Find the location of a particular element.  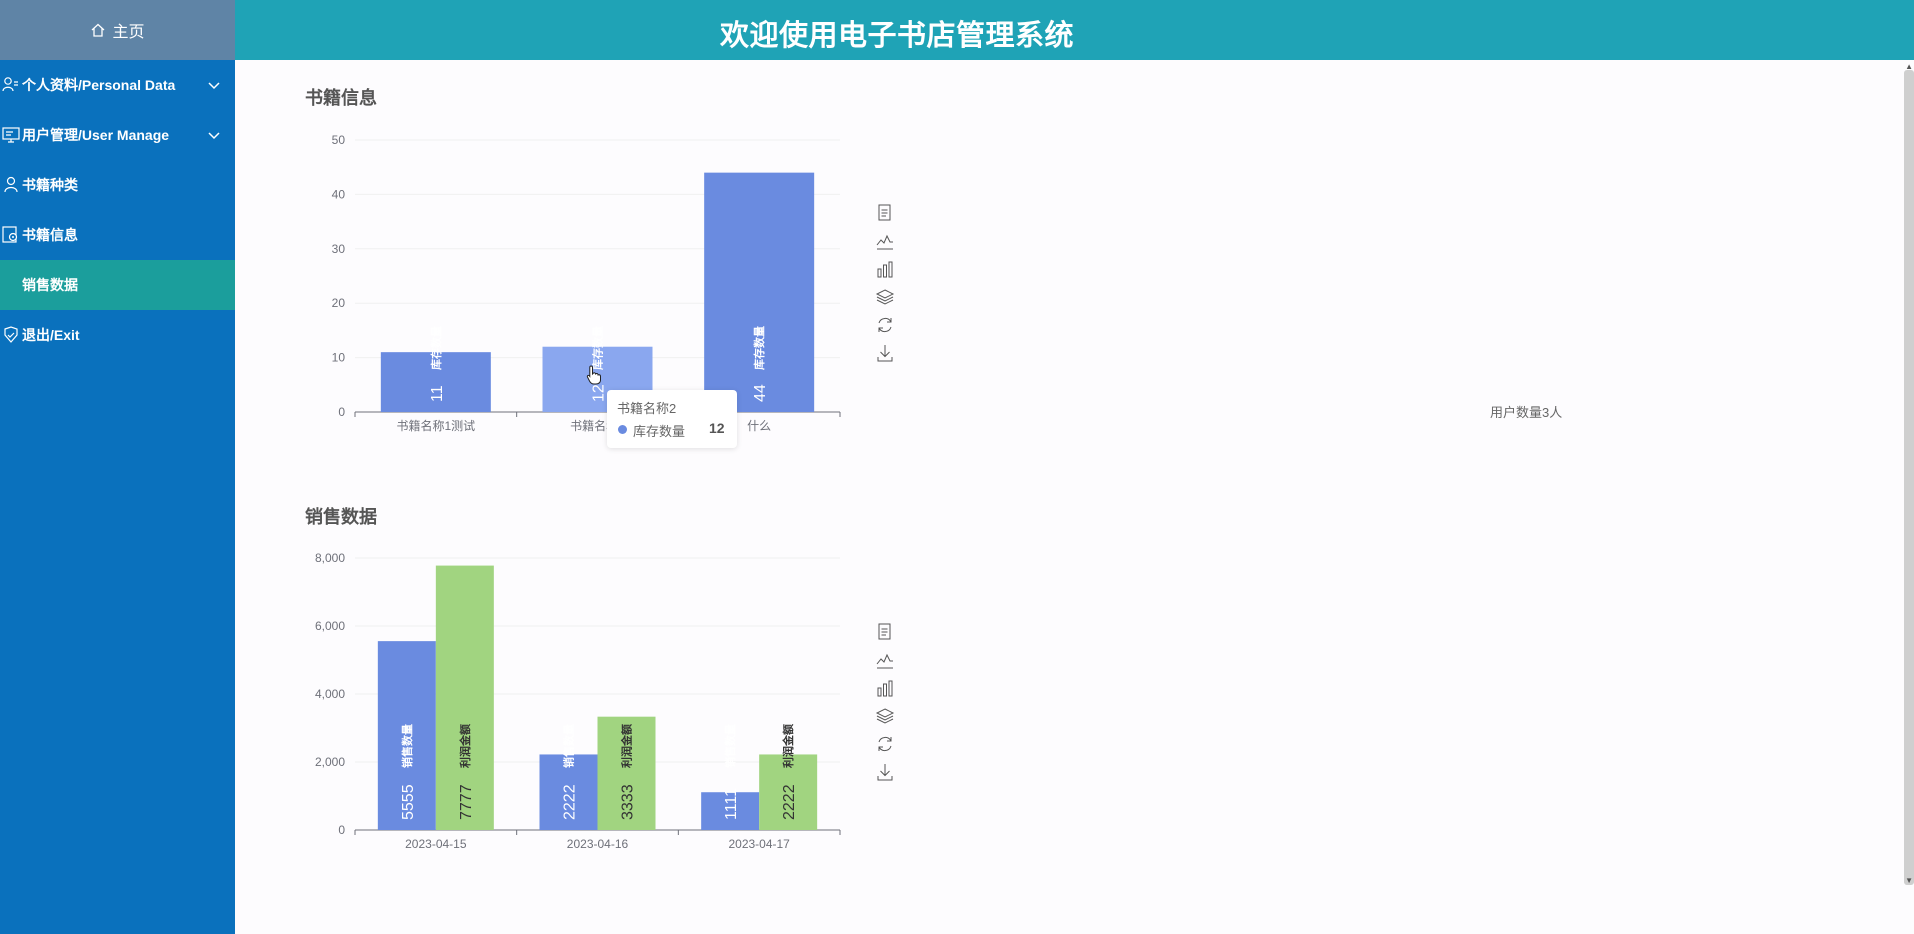

person-icon is located at coordinates (12, 185).